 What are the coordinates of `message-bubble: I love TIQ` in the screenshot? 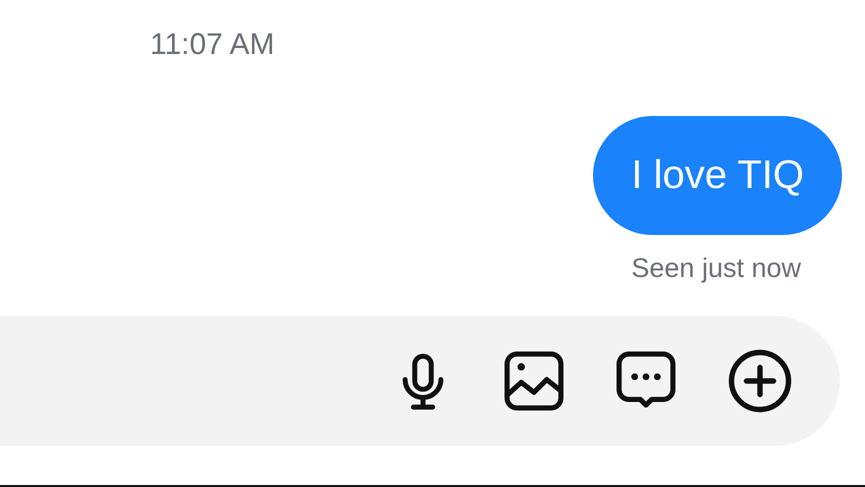 It's located at (717, 175).